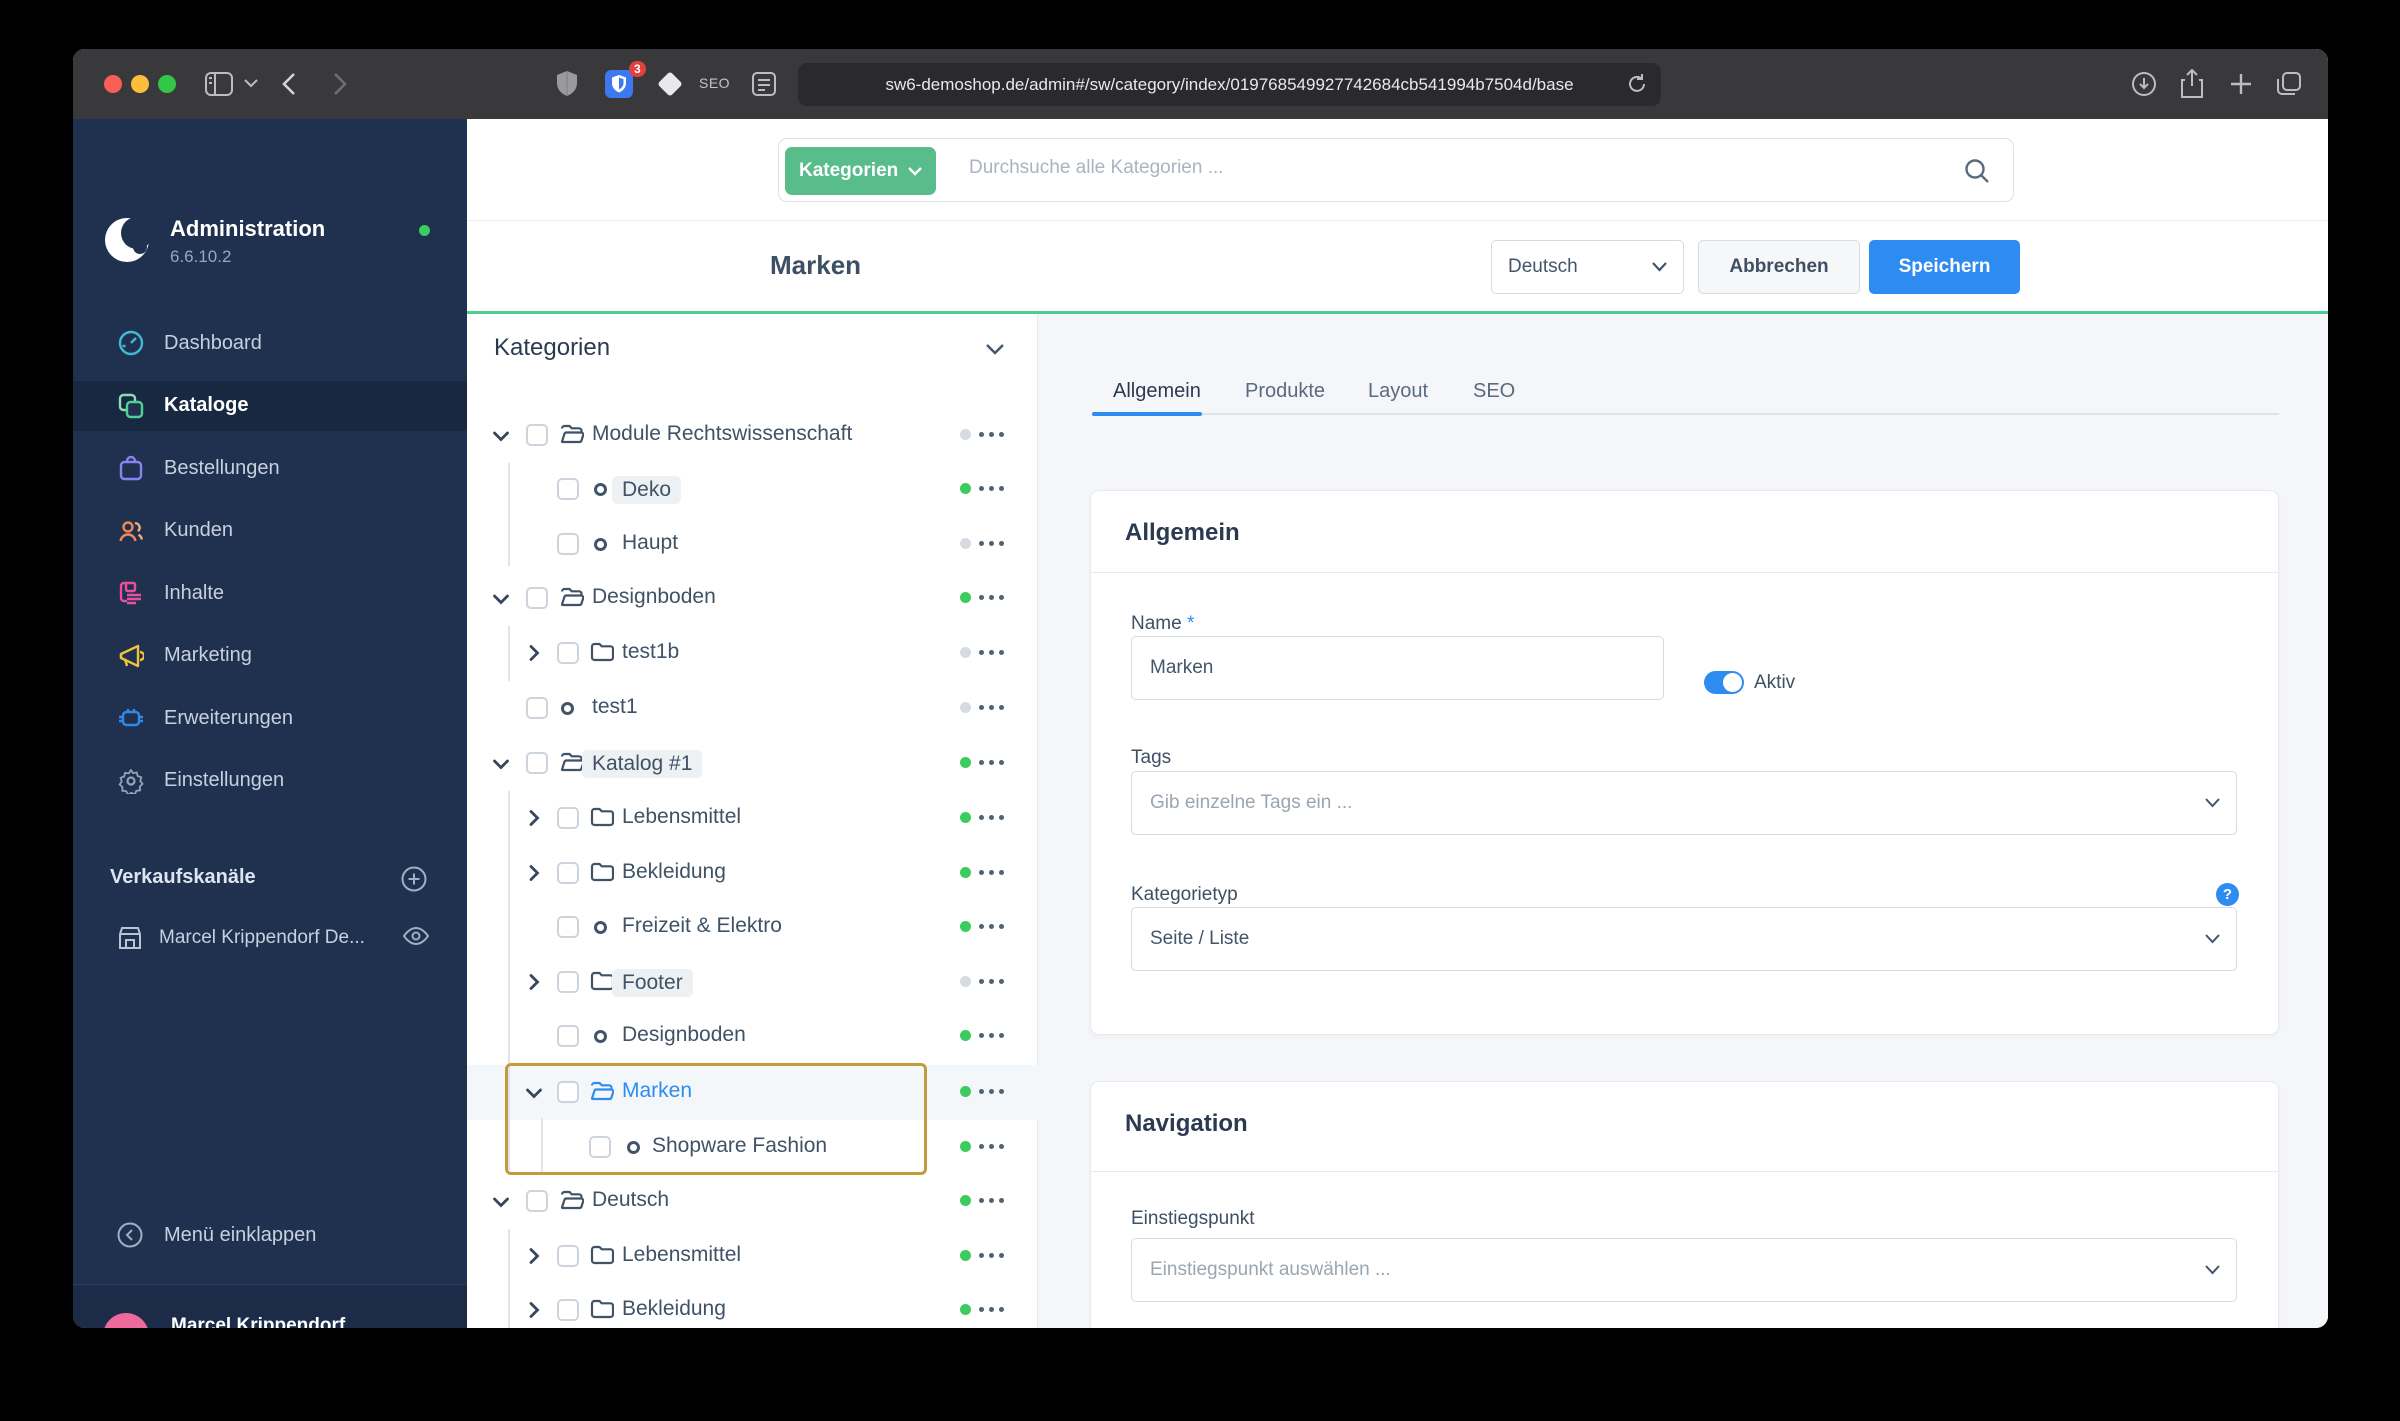 The height and width of the screenshot is (1421, 2400). I want to click on cancel-button: Abbrechen, so click(1779, 267).